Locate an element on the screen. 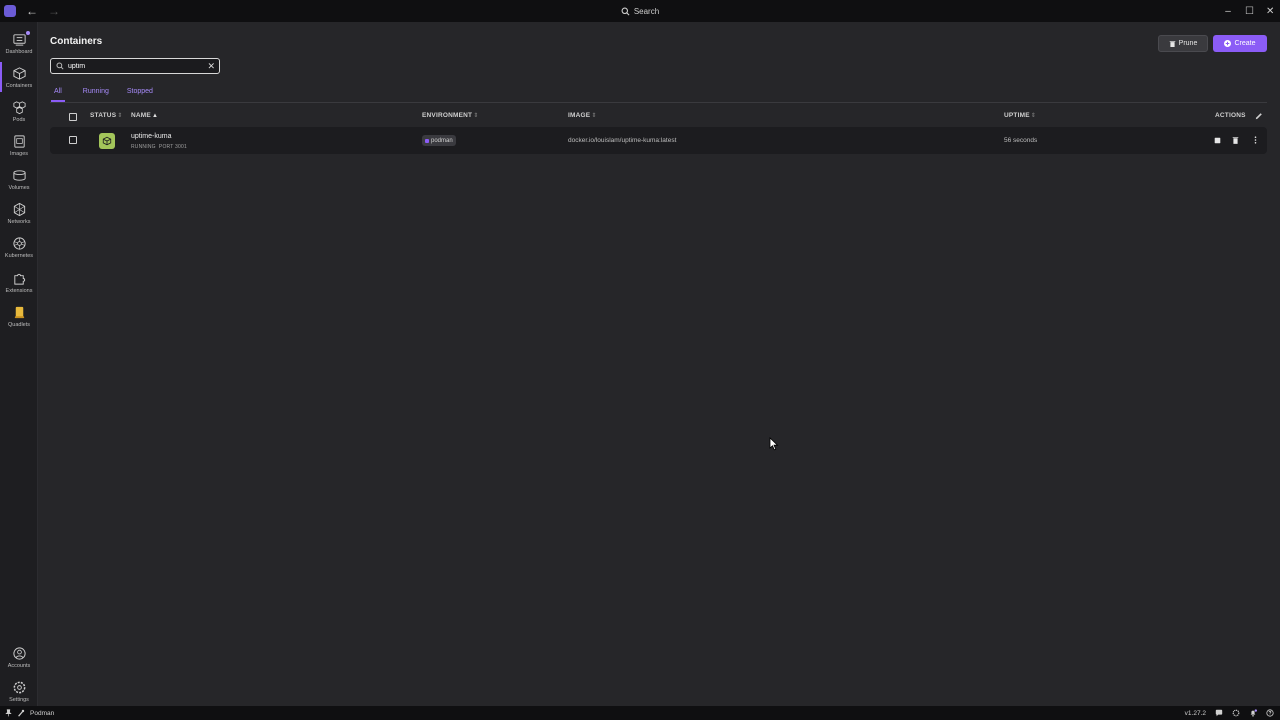 This screenshot has width=1280, height=720. stop-button is located at coordinates (1217, 140).